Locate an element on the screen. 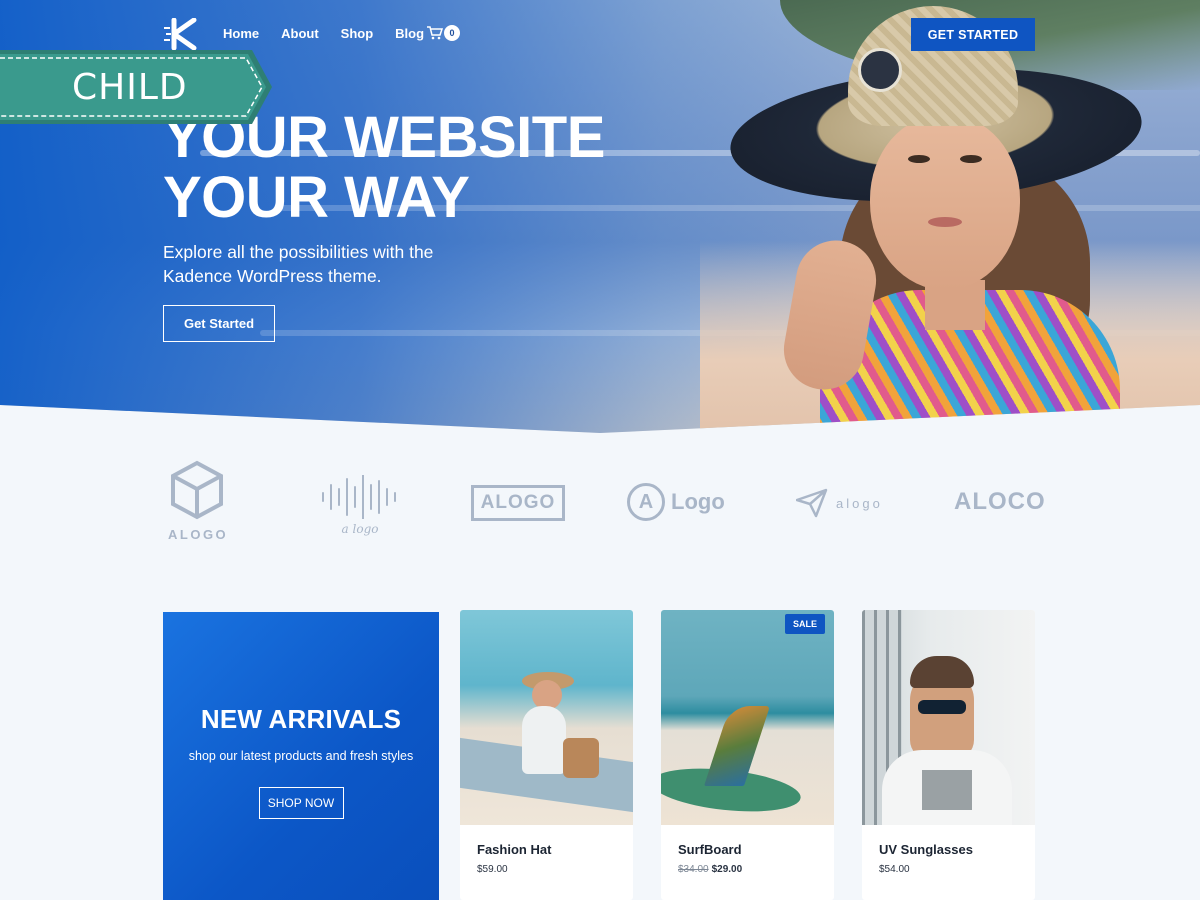  cart-button: 0 is located at coordinates (443, 33).